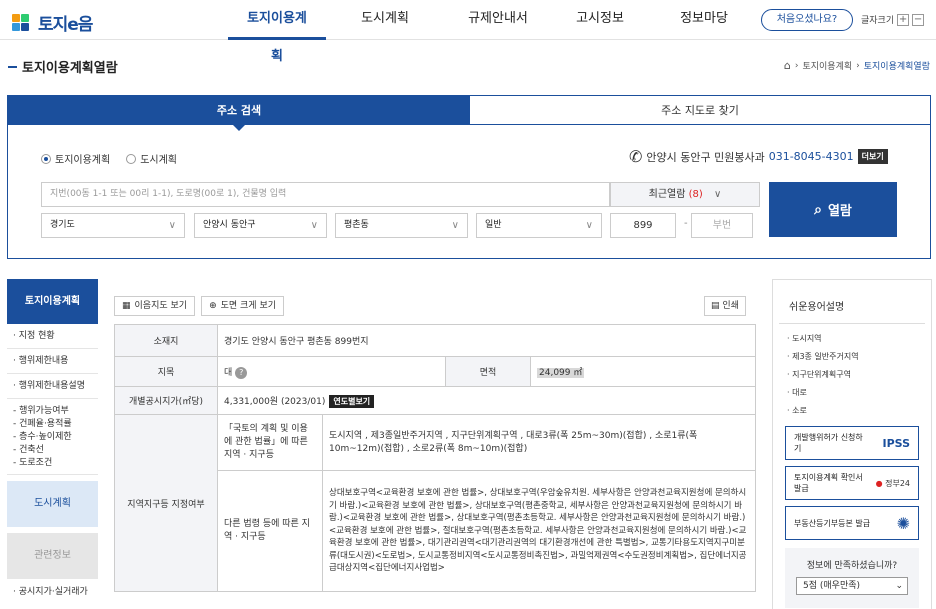 The width and height of the screenshot is (936, 609). I want to click on zone-label: 지역지구등 지정여부, so click(166, 503).